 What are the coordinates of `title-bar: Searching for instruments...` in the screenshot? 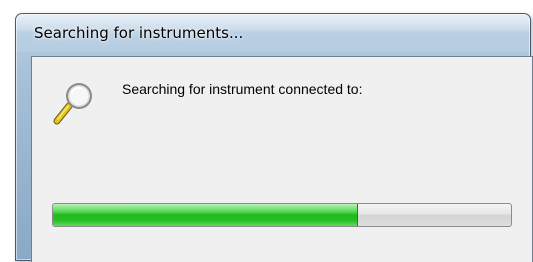 It's located at (273, 33).